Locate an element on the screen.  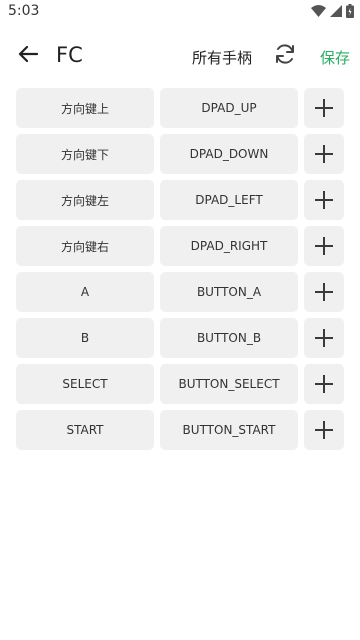
key-code-button: DPAD_LEFT is located at coordinates (229, 200).